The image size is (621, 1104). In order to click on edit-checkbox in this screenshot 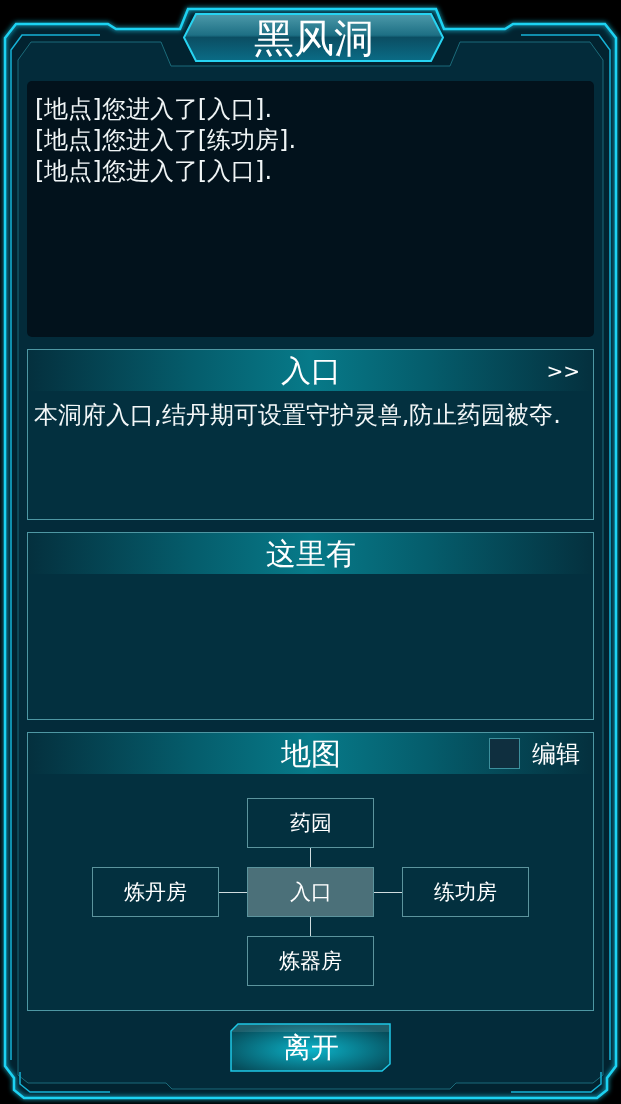, I will do `click(504, 753)`.